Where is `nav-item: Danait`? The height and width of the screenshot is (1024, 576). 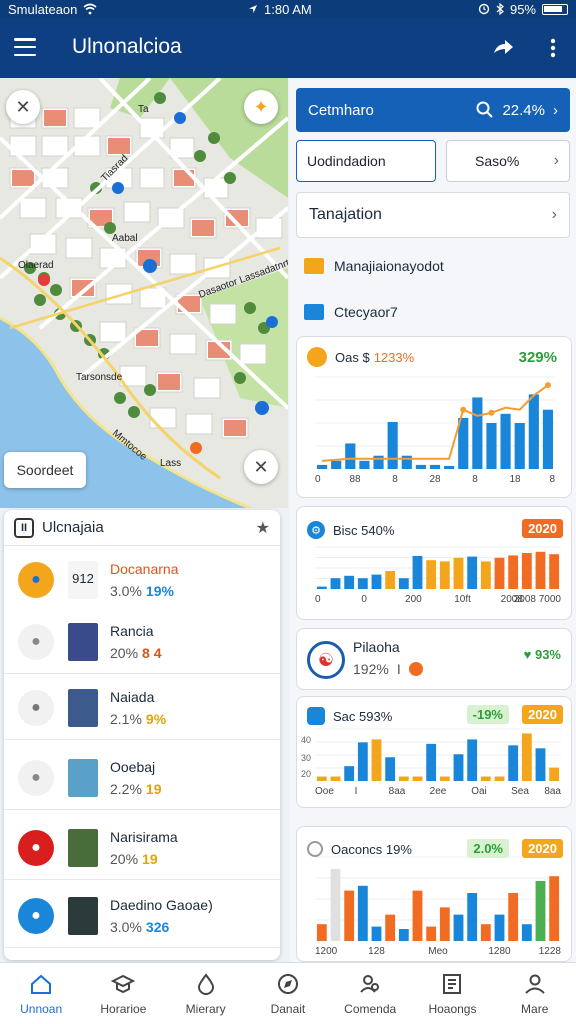
nav-item: Danait is located at coordinates (288, 993).